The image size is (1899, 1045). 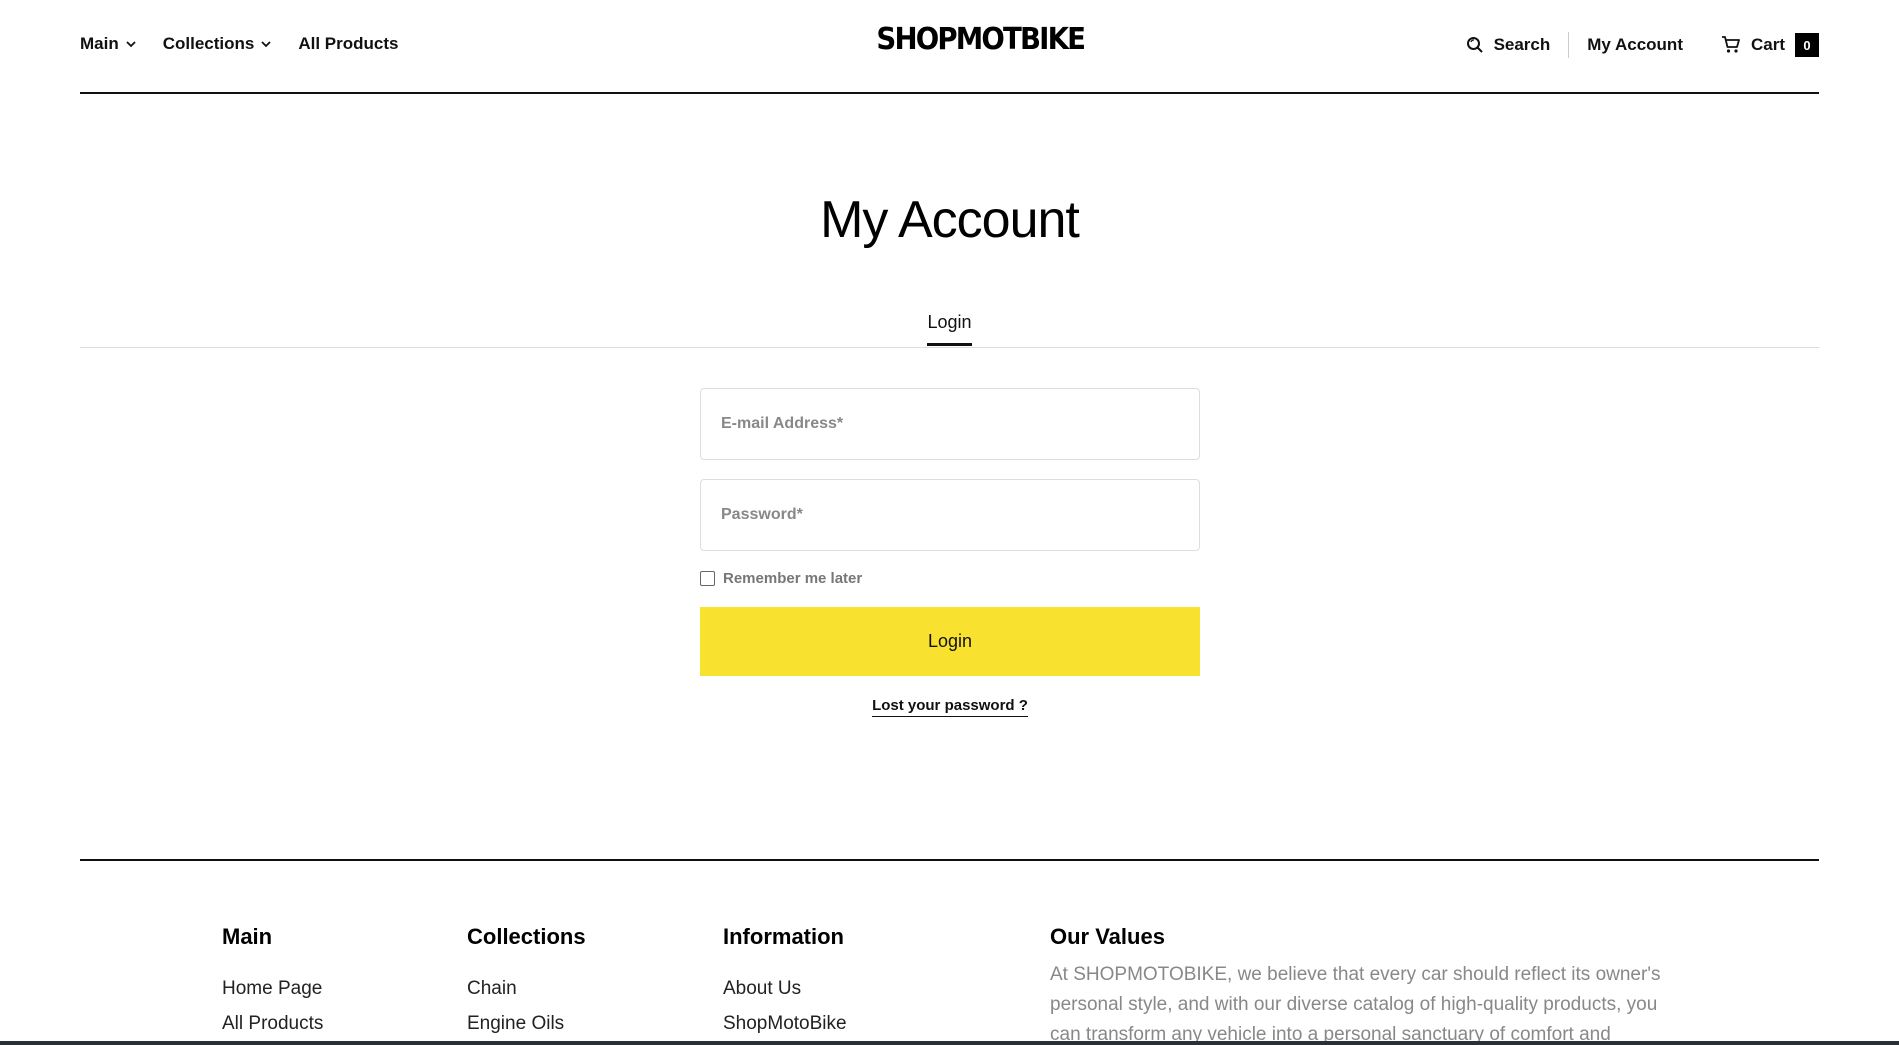 I want to click on header-actions: Search My Account Cart 0, so click(x=1642, y=45).